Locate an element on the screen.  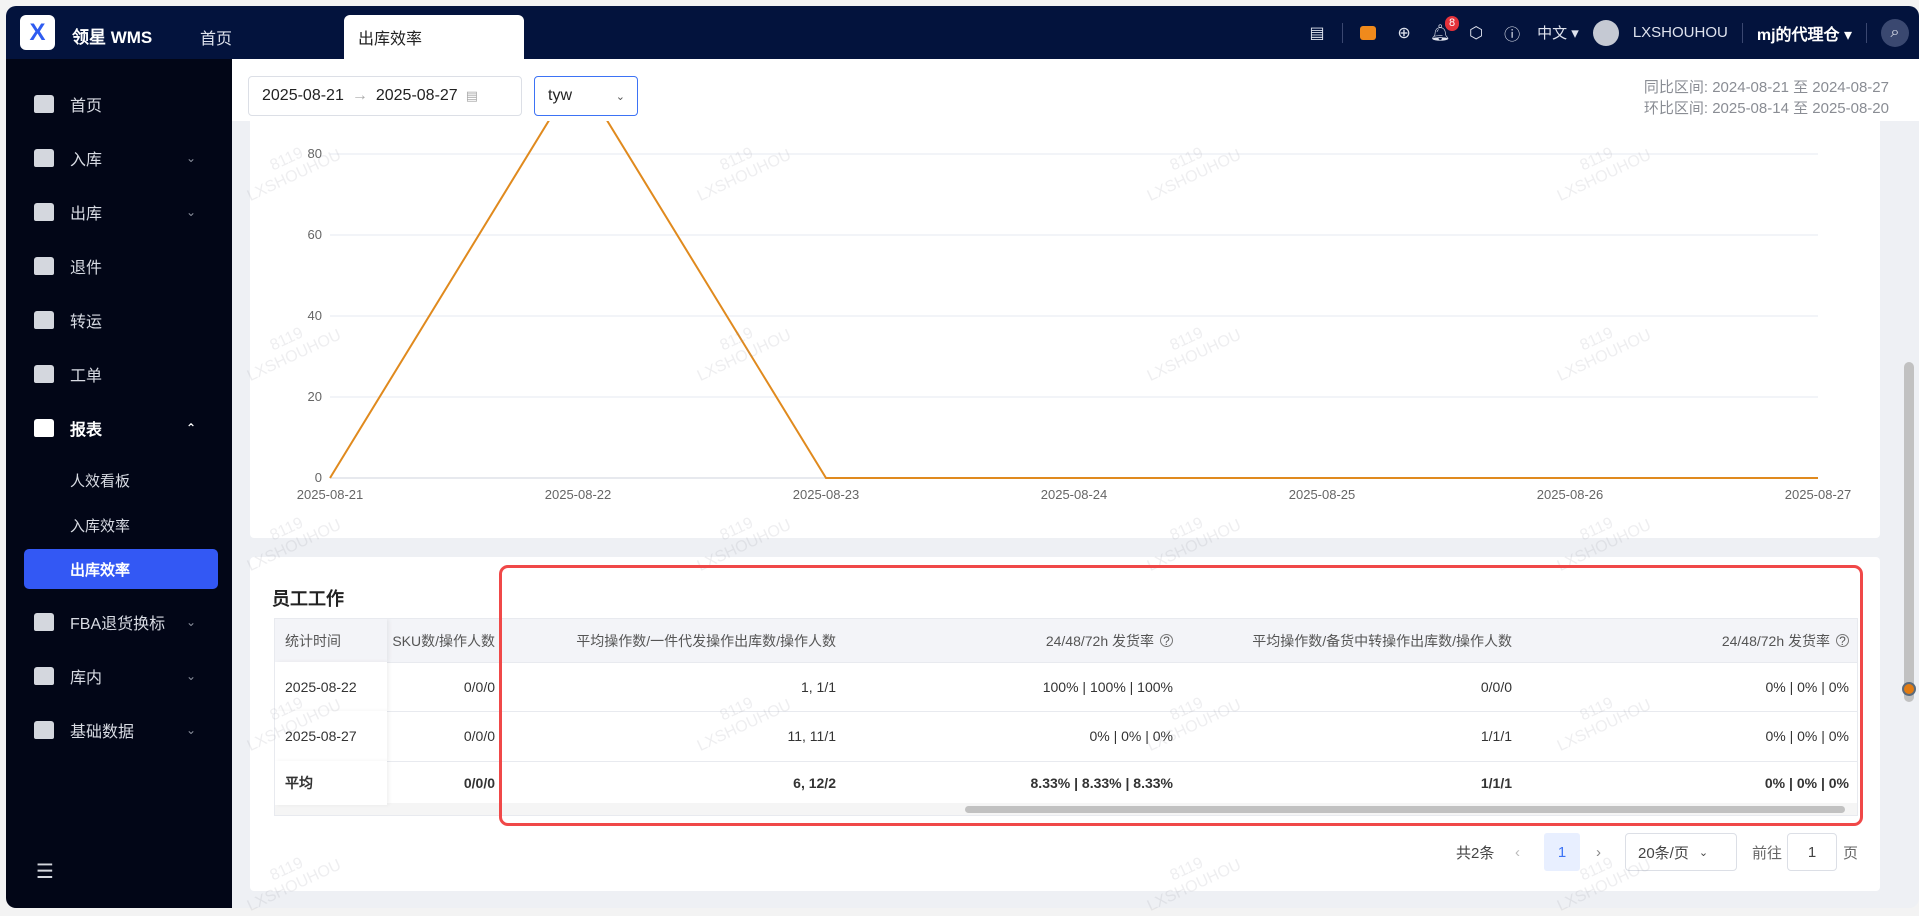
x-tick-label: 2025-08-26 is located at coordinates (1570, 494).